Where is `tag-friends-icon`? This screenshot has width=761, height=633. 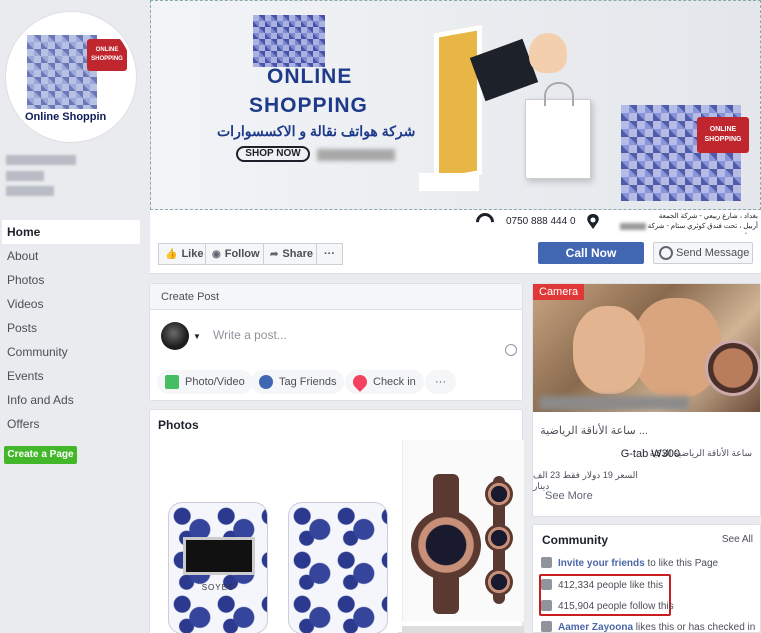
tag-friends-icon is located at coordinates (266, 382).